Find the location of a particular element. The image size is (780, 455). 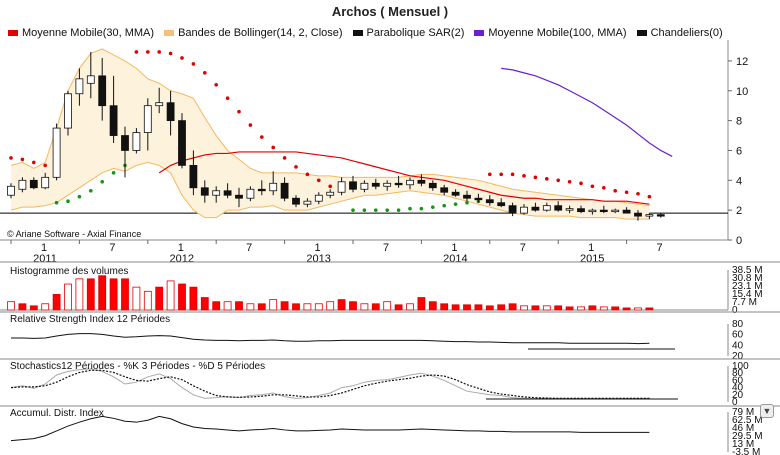

scroll-down-button: ▼ is located at coordinates (767, 411).